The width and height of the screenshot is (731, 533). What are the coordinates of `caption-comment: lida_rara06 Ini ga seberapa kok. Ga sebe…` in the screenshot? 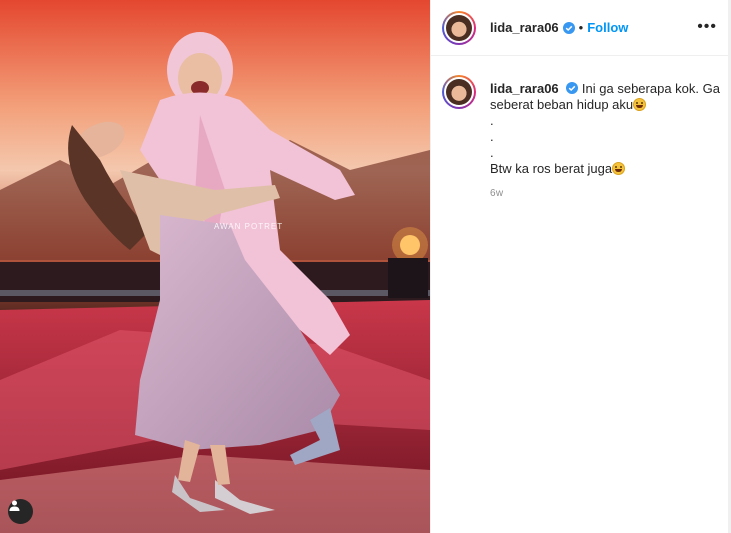 It's located at (582, 126).